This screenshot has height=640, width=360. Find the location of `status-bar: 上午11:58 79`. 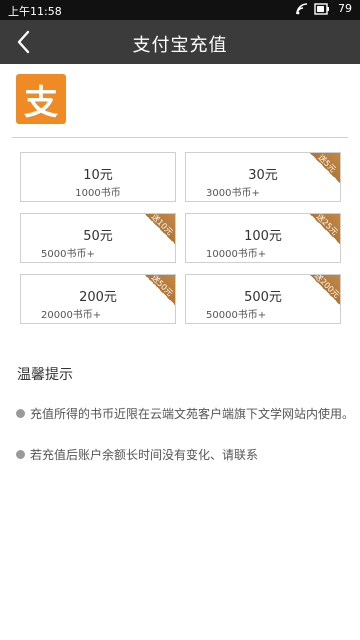

status-bar: 上午11:58 79 is located at coordinates (180, 10).